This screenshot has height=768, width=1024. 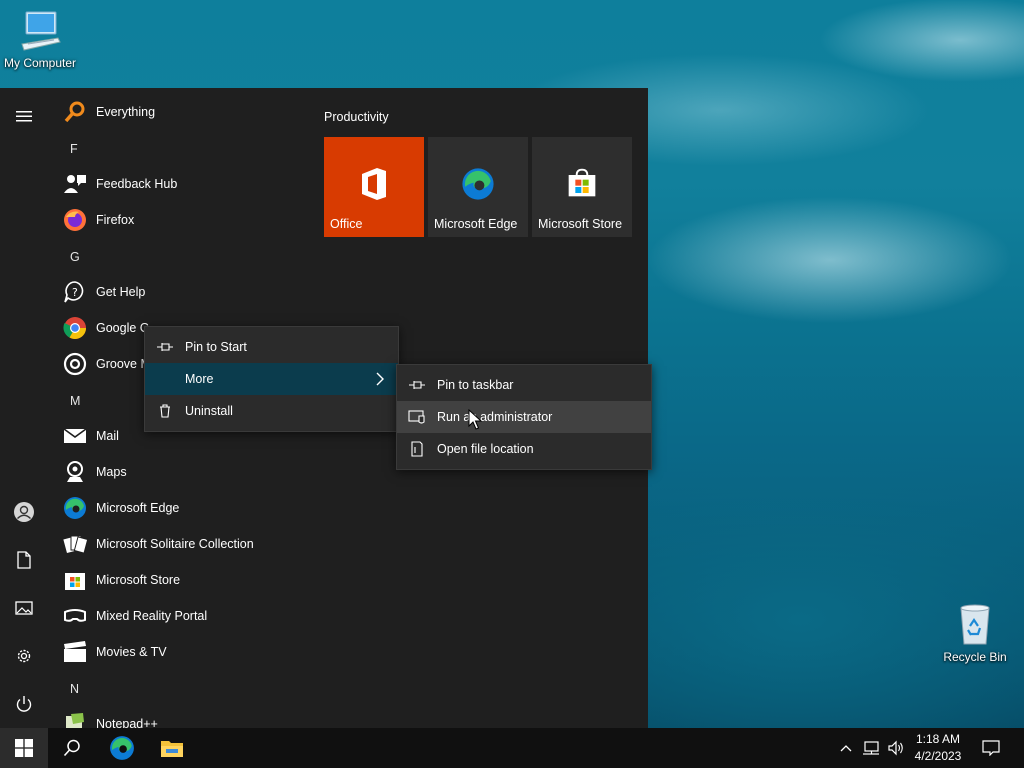 What do you see at coordinates (75, 436) in the screenshot?
I see `mail-icon` at bounding box center [75, 436].